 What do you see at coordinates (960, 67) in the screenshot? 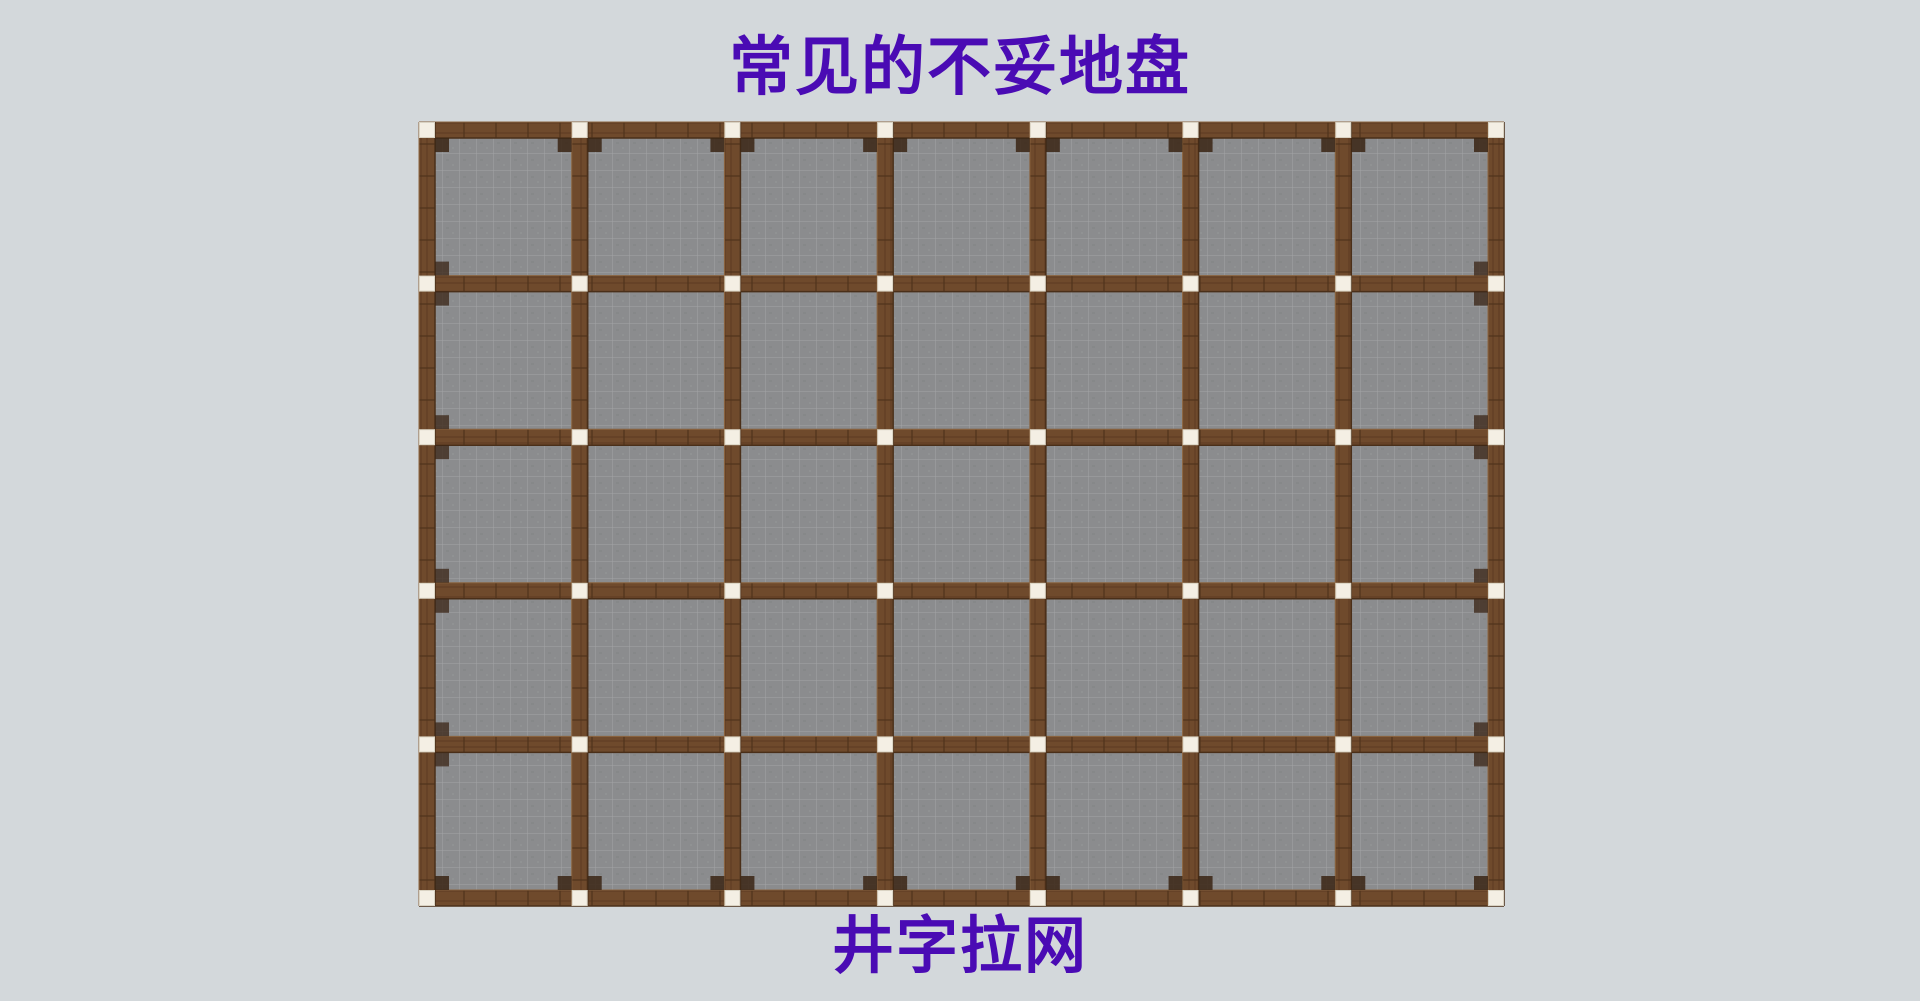
I see `page-title: 常见的不妥地盘` at bounding box center [960, 67].